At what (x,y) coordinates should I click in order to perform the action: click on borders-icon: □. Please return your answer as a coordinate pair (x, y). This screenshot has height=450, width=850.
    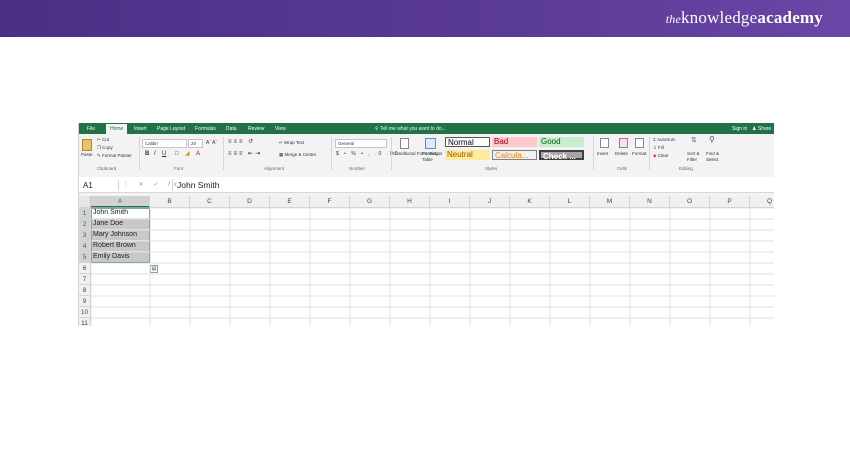
    Looking at the image, I should click on (177, 154).